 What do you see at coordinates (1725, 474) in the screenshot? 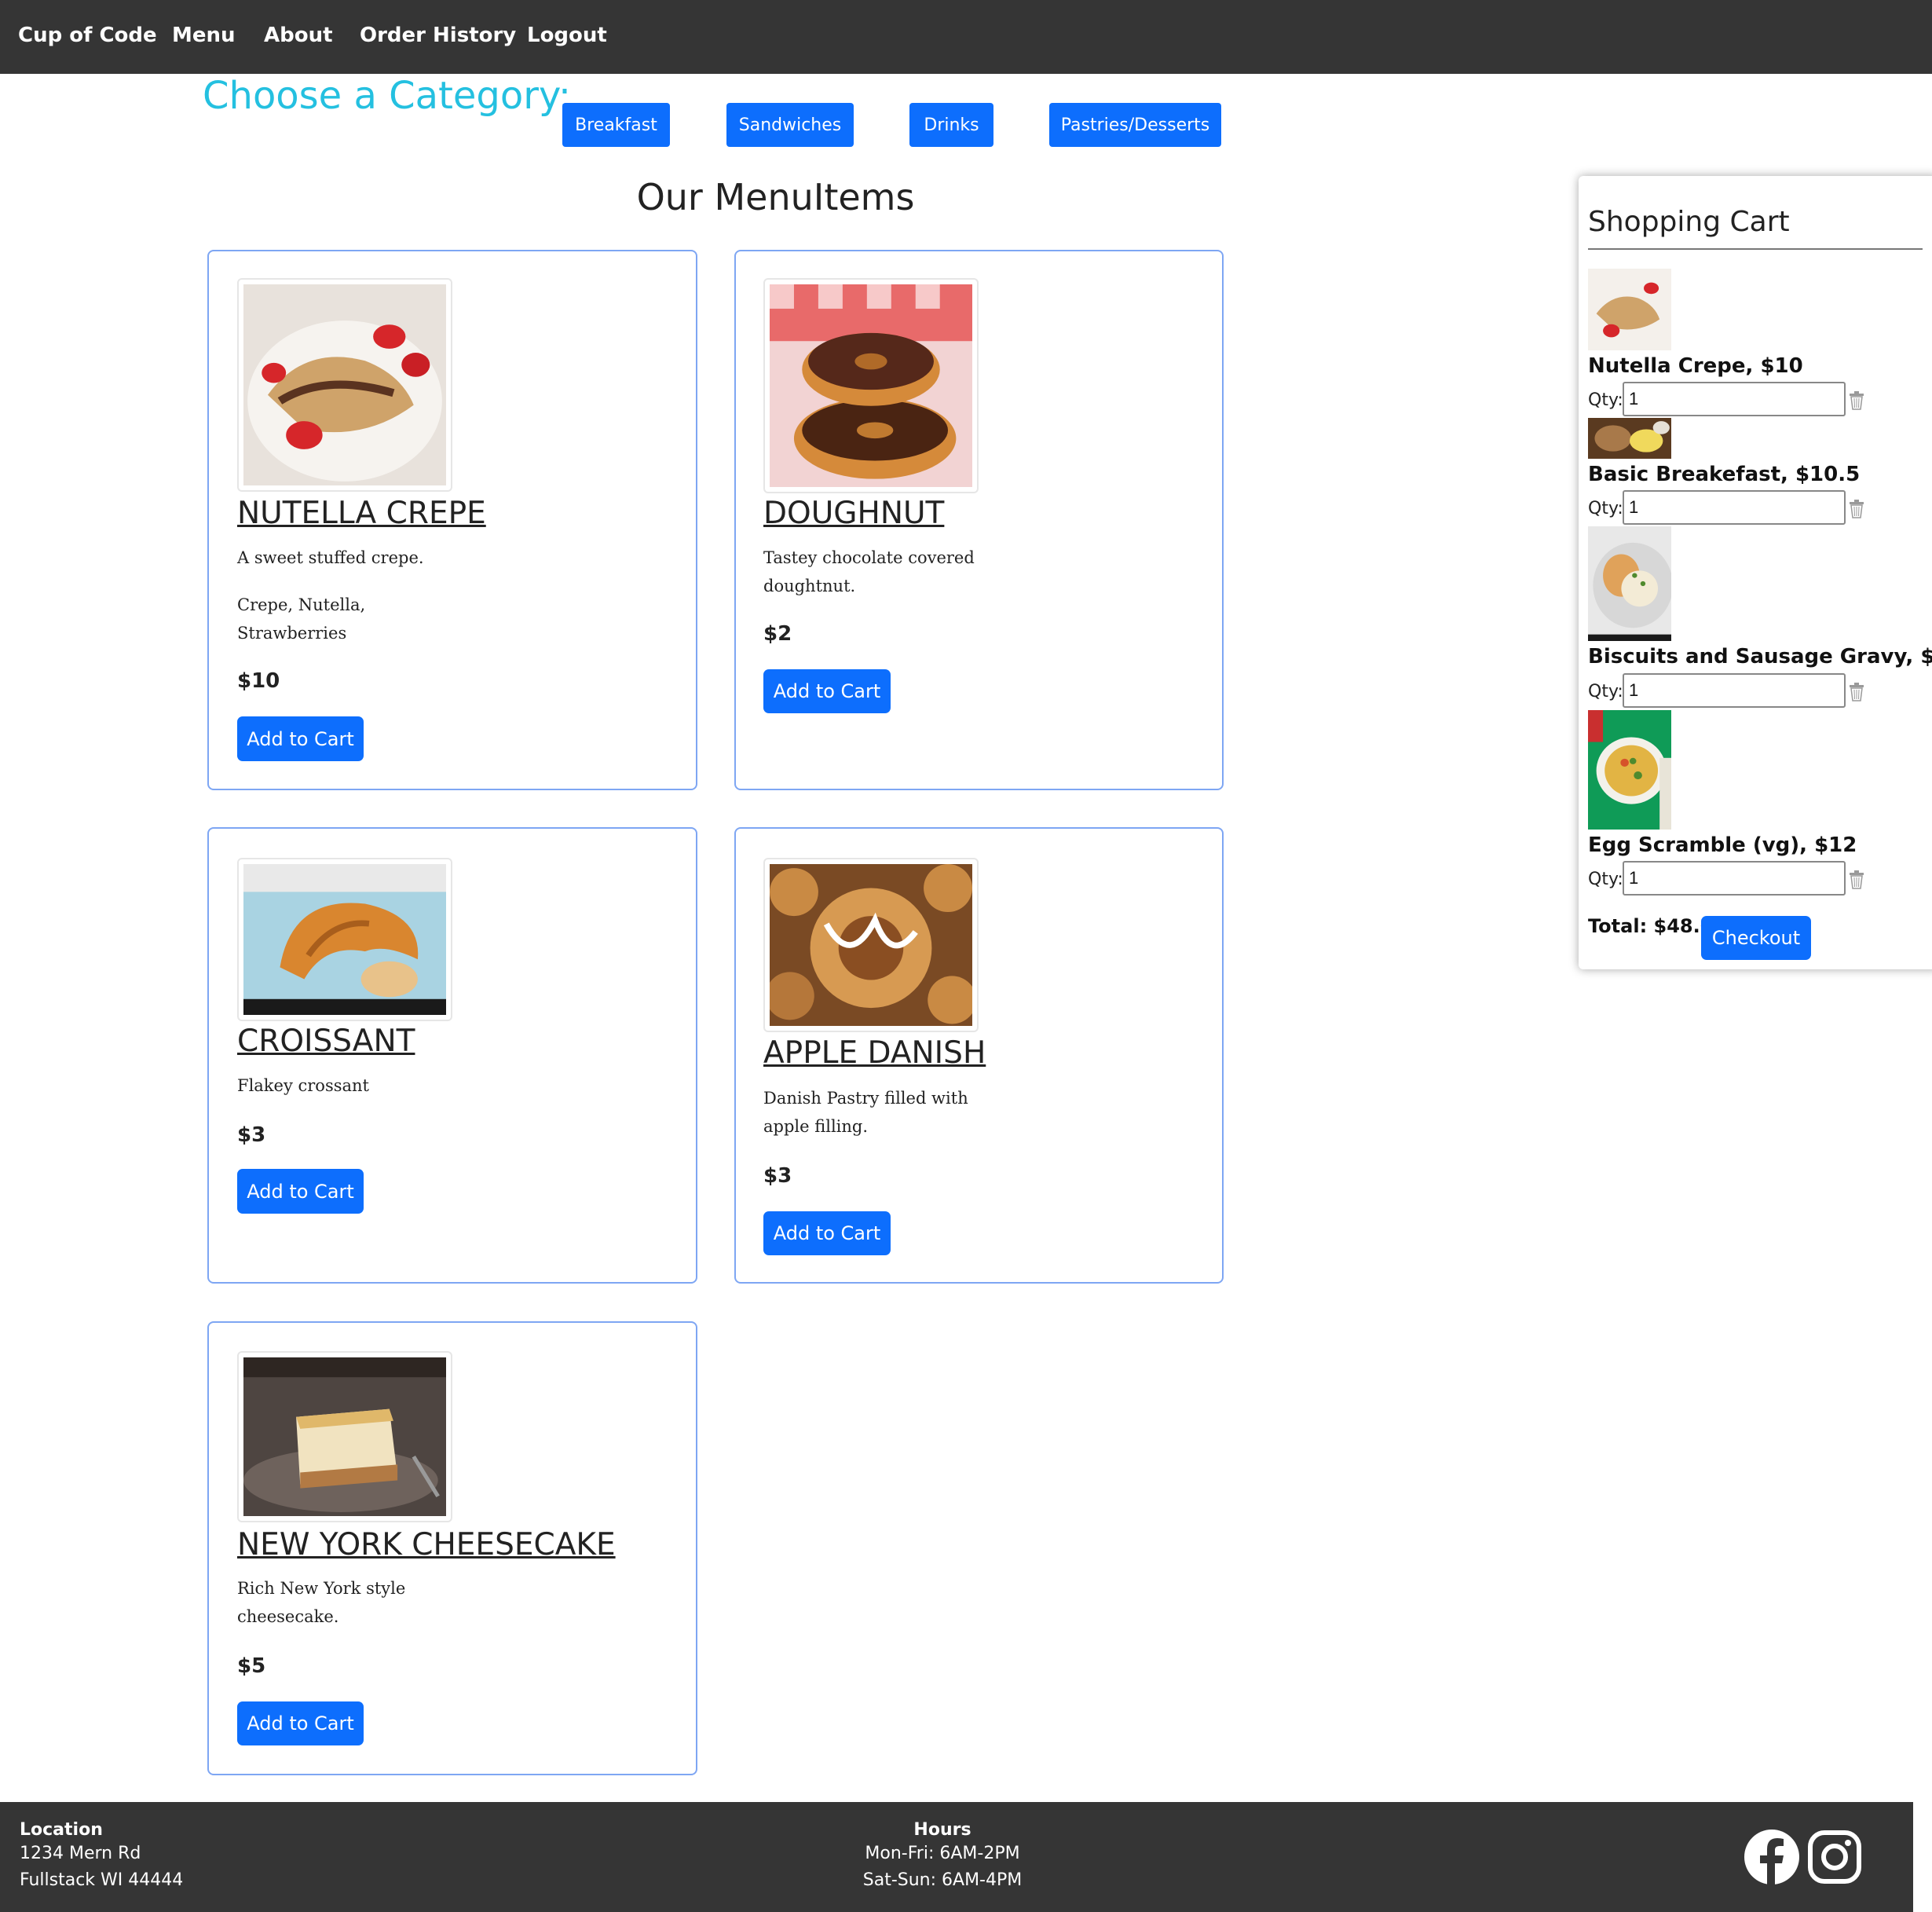
I see `cart-item-name: Basic Breakefast, $10.5` at bounding box center [1725, 474].